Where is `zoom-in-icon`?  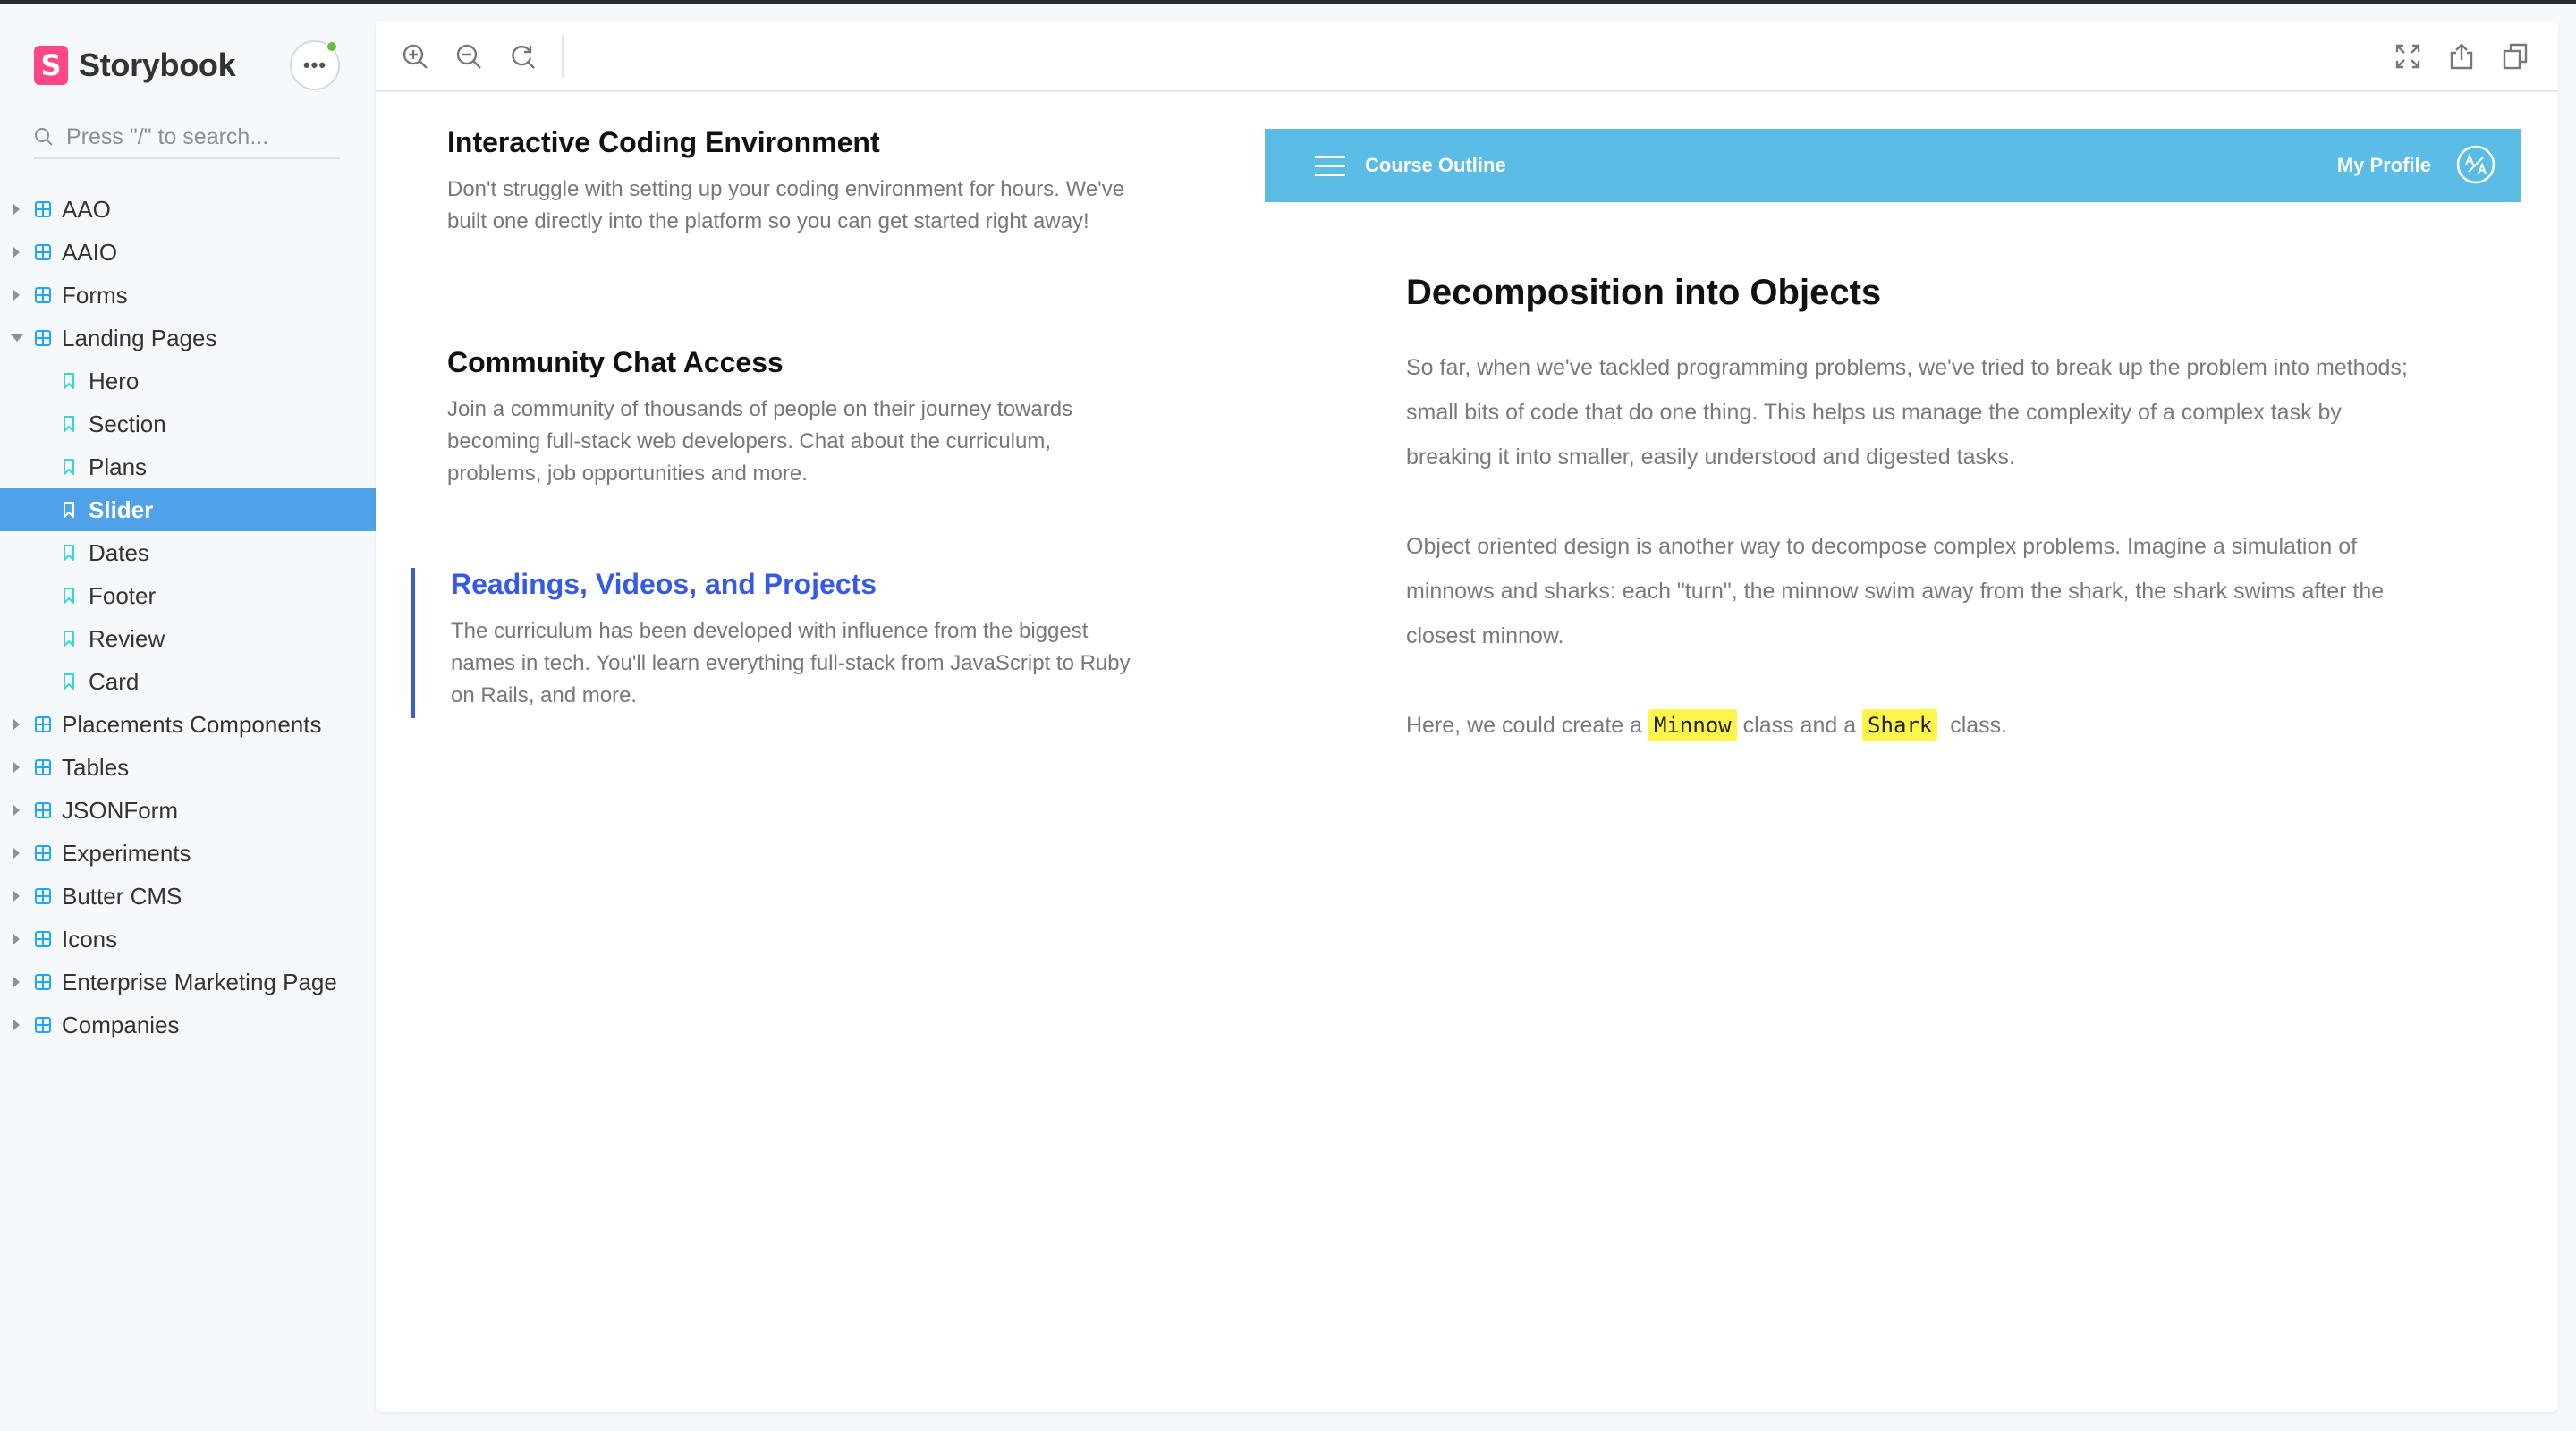 zoom-in-icon is located at coordinates (415, 57).